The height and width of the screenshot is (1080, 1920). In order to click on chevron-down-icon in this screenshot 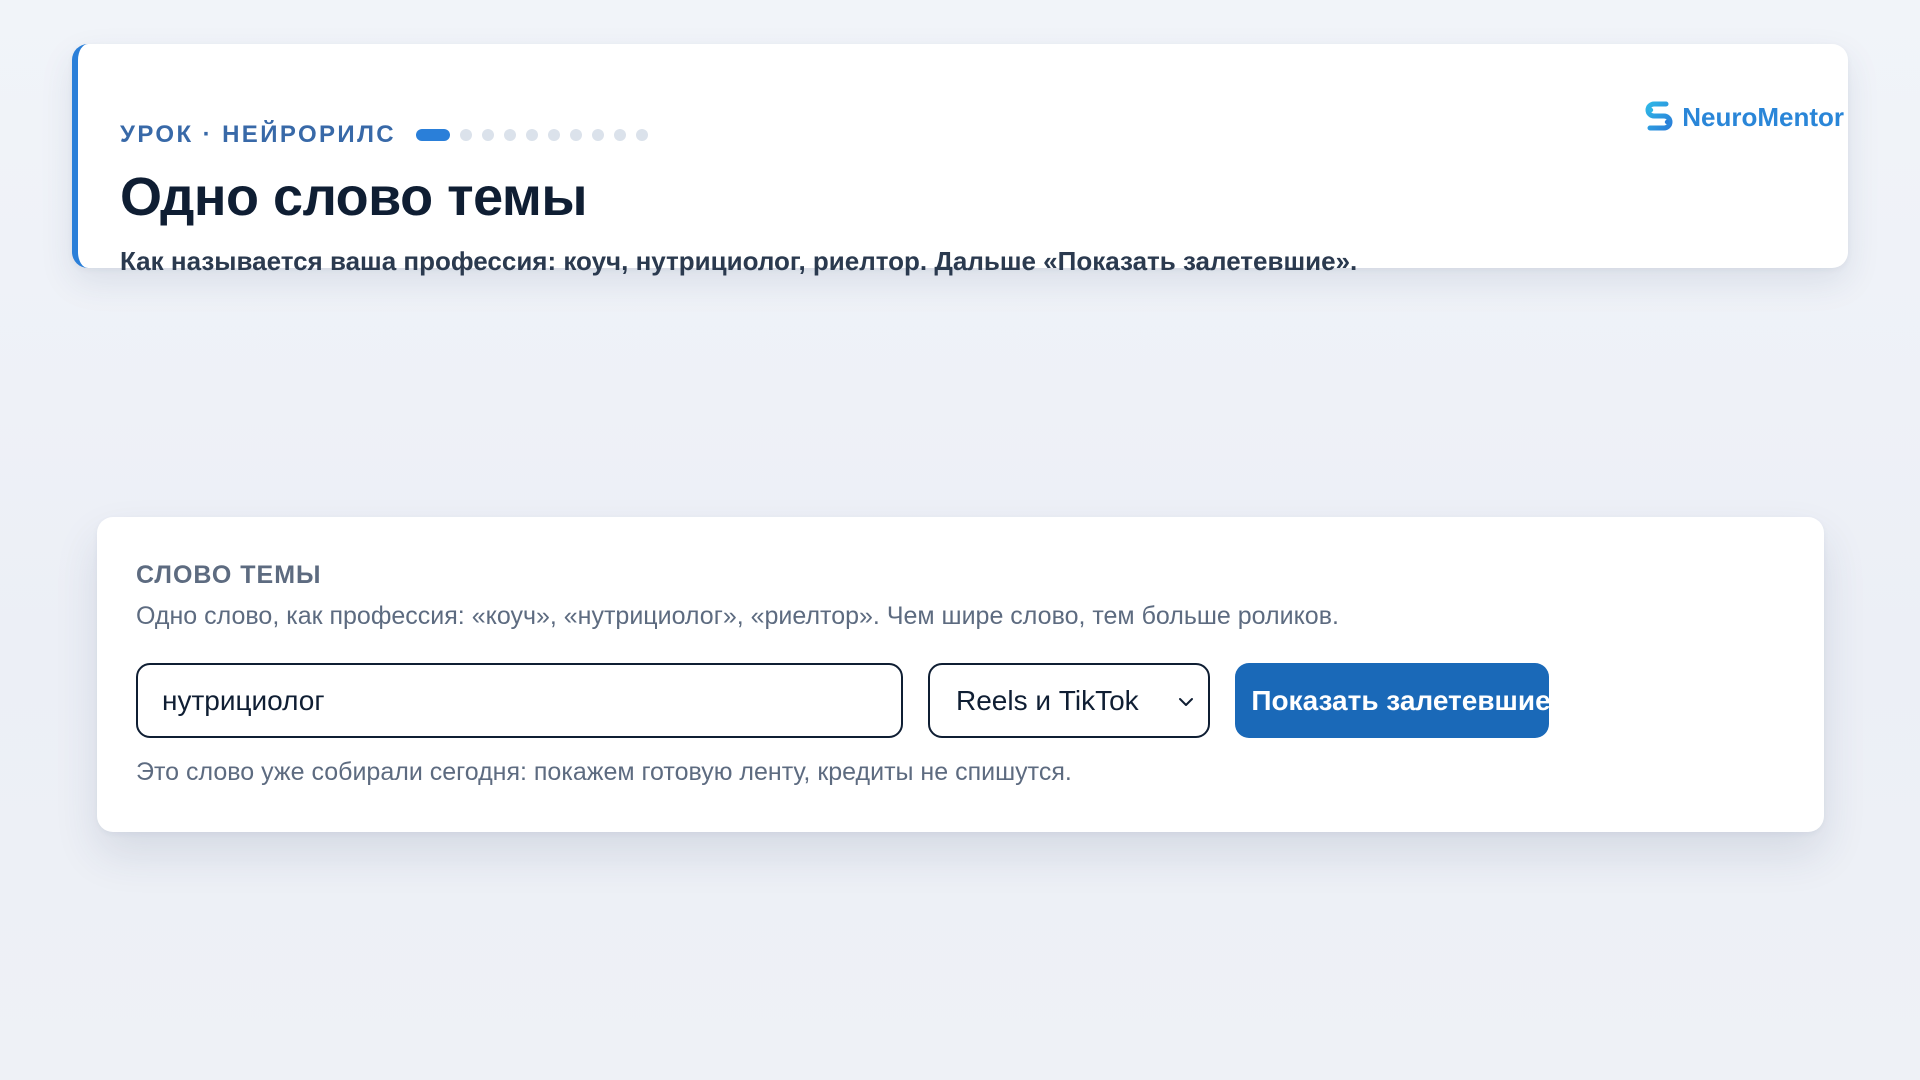, I will do `click(1186, 702)`.